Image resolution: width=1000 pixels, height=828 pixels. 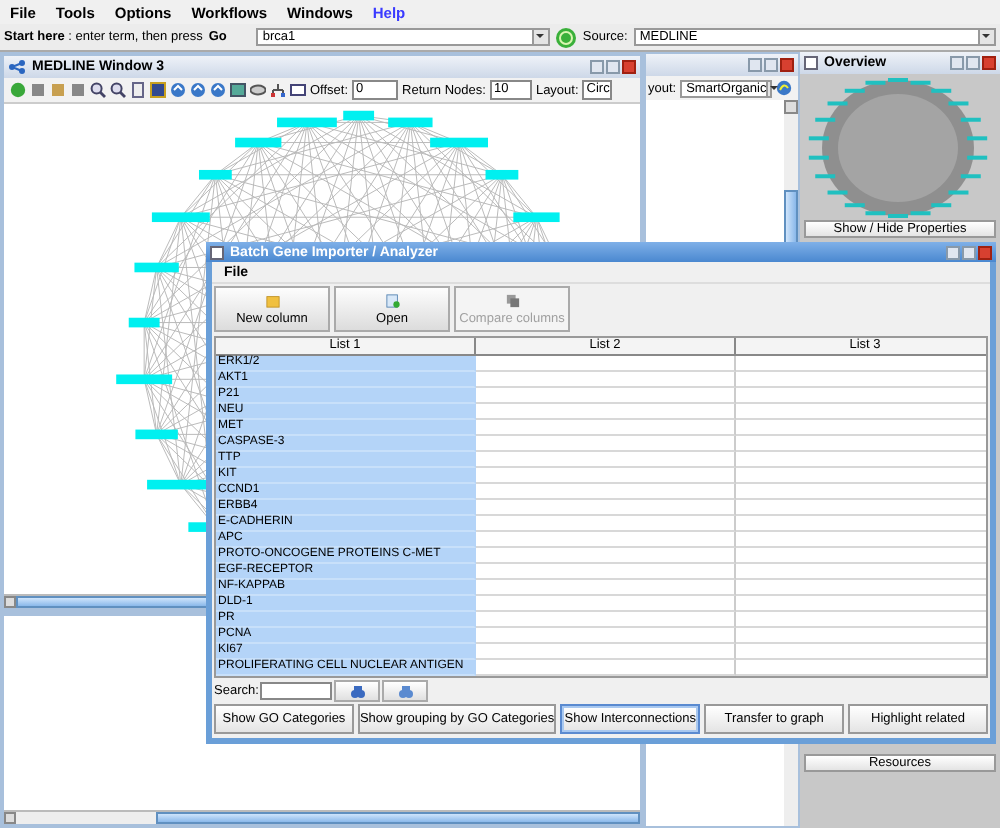 What do you see at coordinates (58, 90) in the screenshot?
I see `paste-icon` at bounding box center [58, 90].